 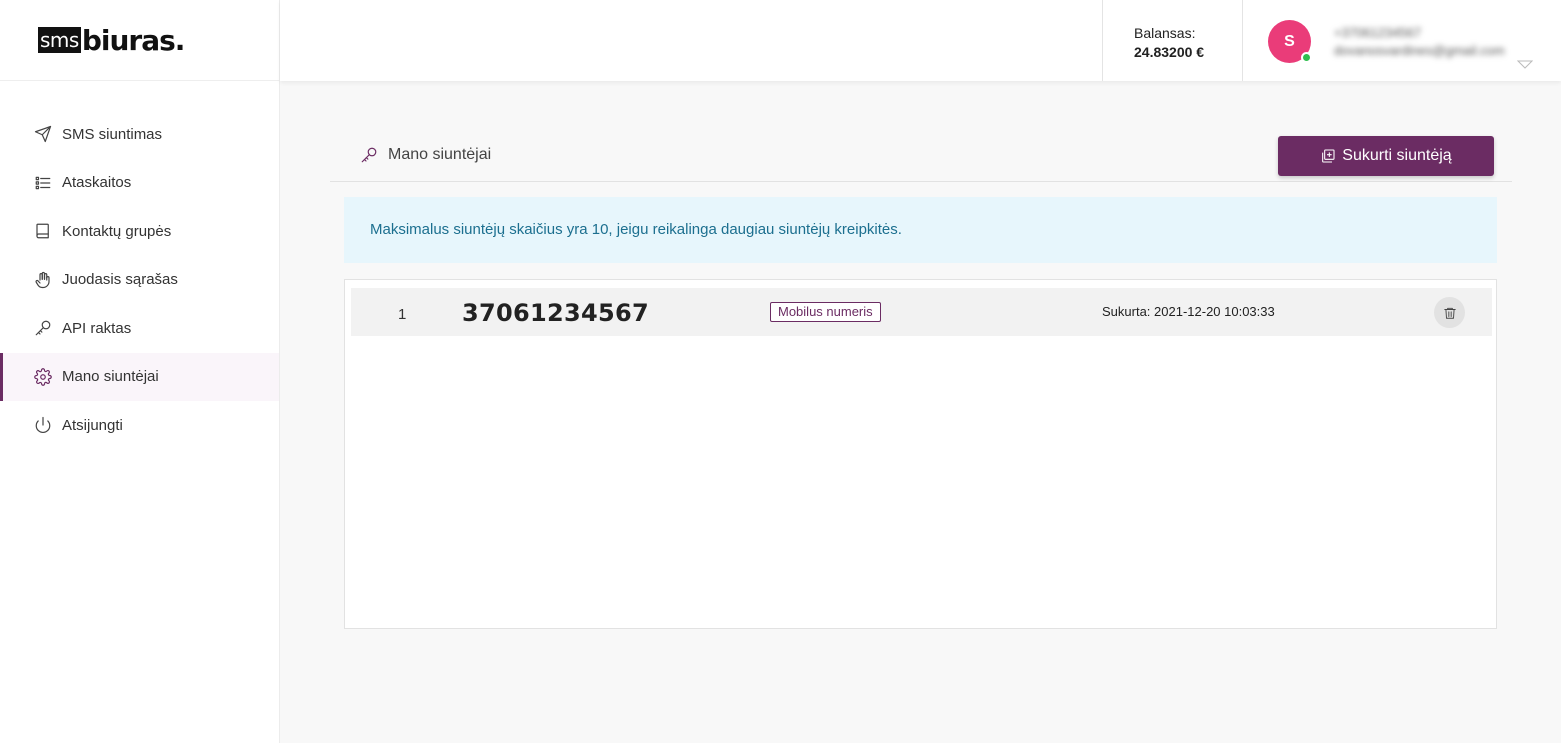 I want to click on create-sender-button: Sukurti siuntėją, so click(x=1386, y=156).